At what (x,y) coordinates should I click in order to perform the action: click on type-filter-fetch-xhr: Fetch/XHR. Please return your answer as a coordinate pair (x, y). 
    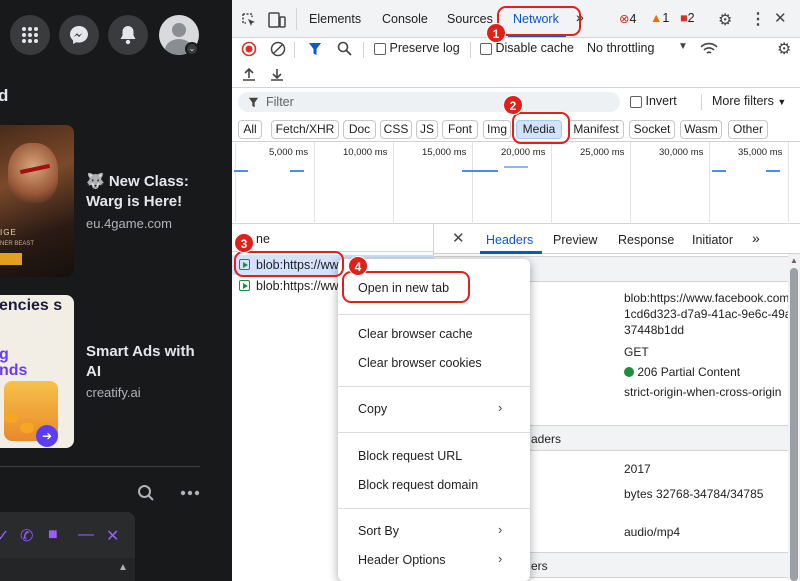
    Looking at the image, I should click on (305, 129).